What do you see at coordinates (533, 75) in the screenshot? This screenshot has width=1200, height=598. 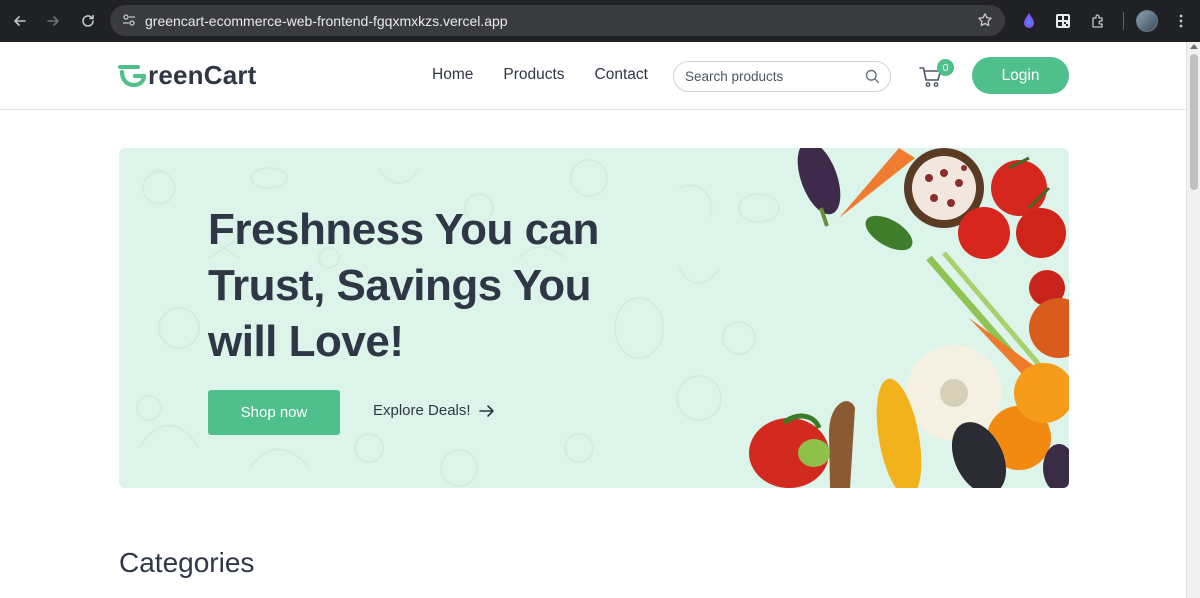 I see `nav-products: Products` at bounding box center [533, 75].